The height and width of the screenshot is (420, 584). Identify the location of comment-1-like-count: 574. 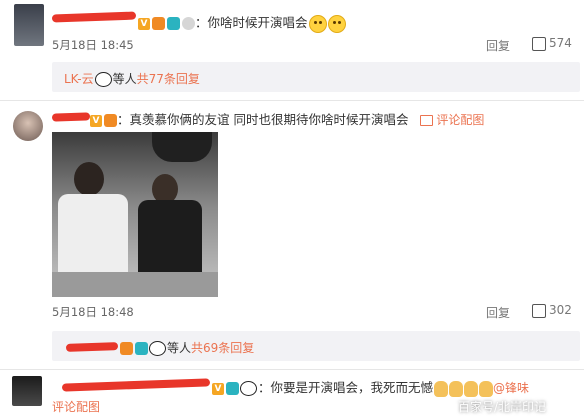
(560, 43).